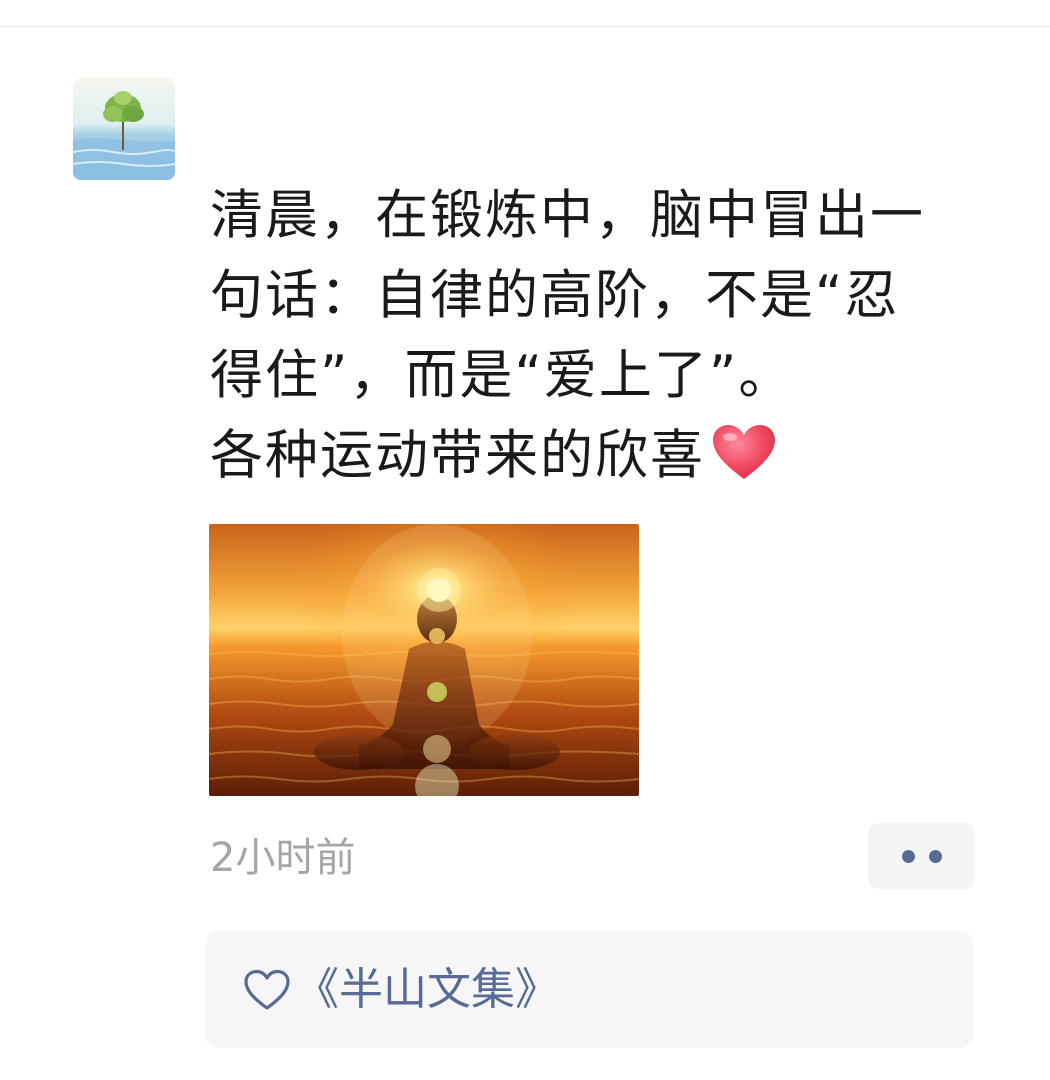 The height and width of the screenshot is (1080, 1050). I want to click on liker-name-link: 《半山文集》, so click(427, 990).